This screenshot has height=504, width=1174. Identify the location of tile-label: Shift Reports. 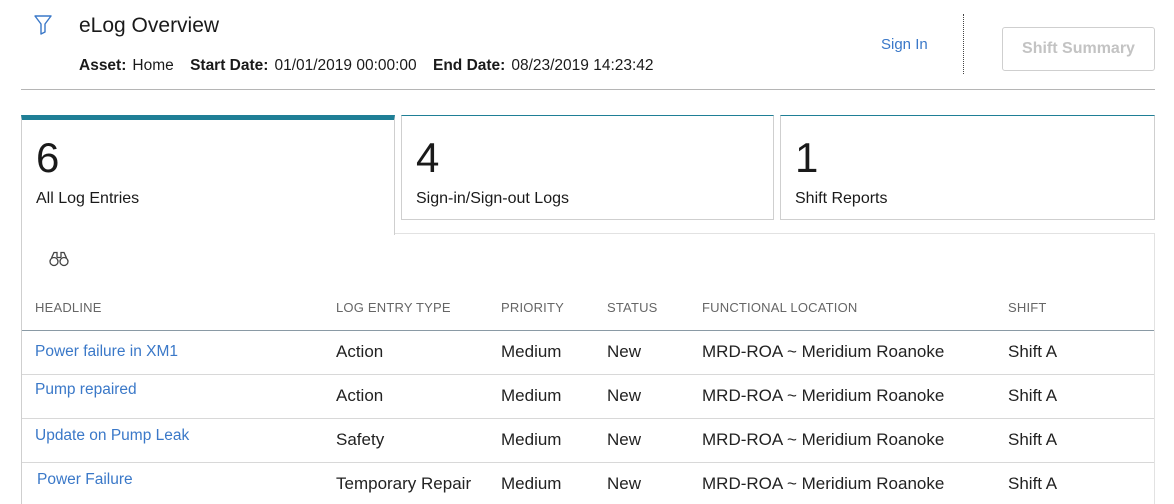
(841, 198).